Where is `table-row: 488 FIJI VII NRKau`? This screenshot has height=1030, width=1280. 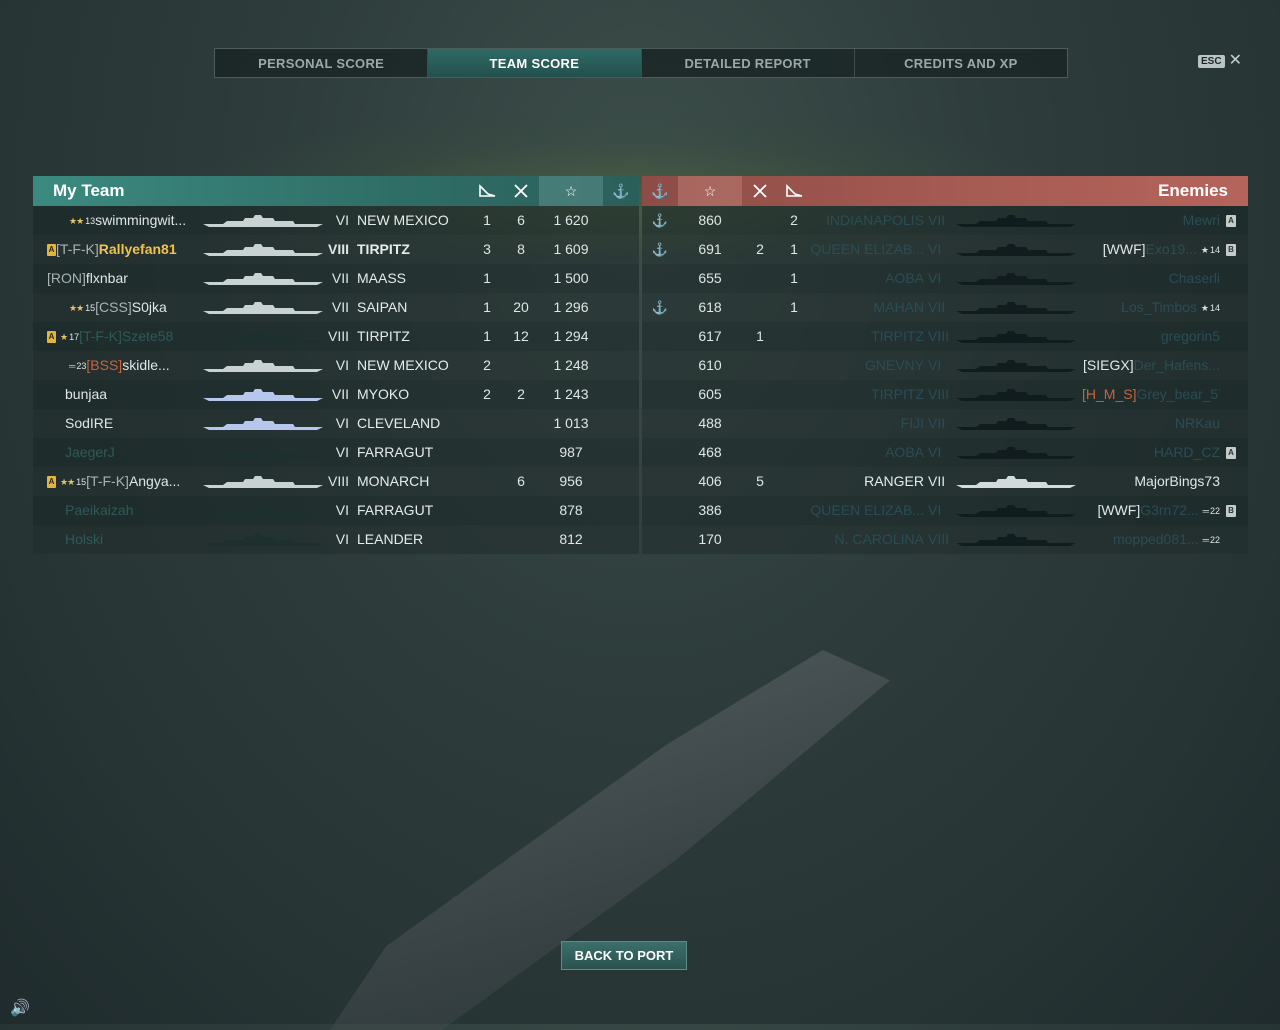 table-row: 488 FIJI VII NRKau is located at coordinates (945, 423).